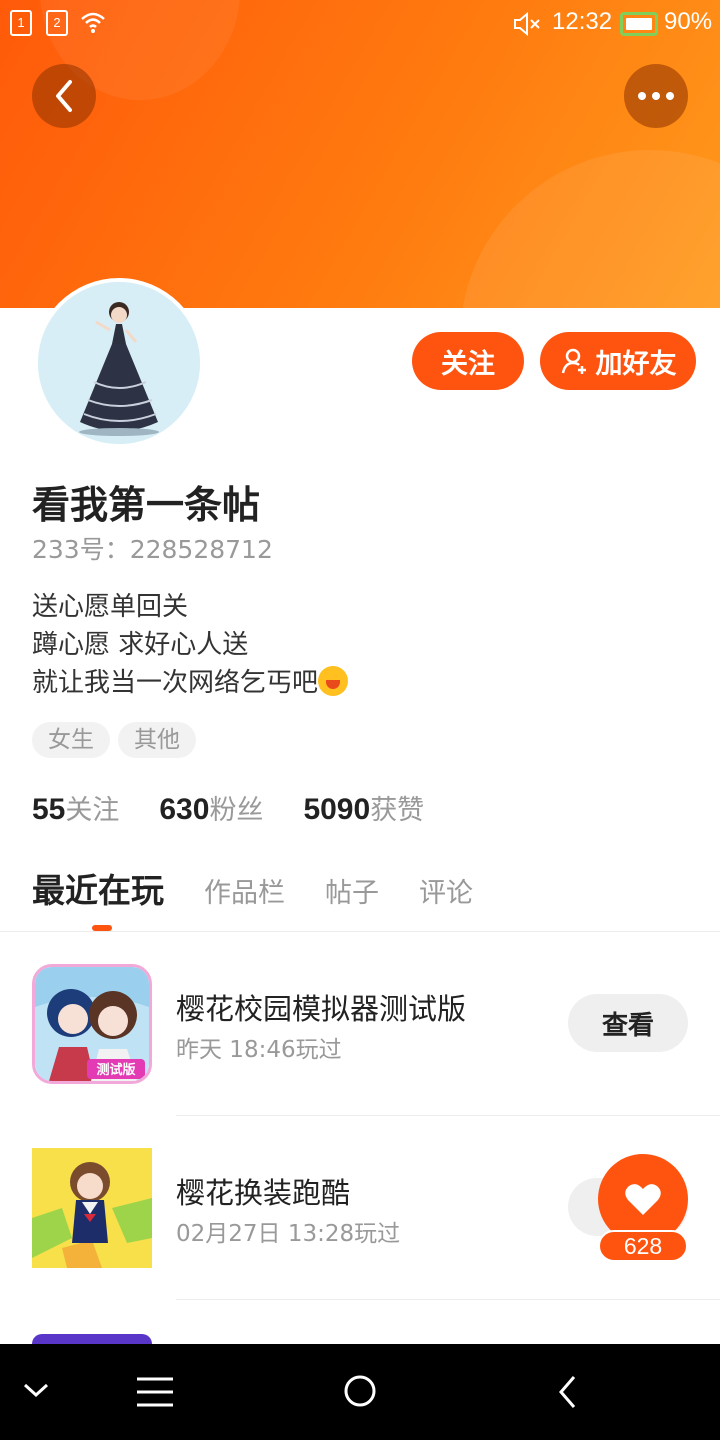  What do you see at coordinates (582, 21) in the screenshot?
I see `clock: 12:32` at bounding box center [582, 21].